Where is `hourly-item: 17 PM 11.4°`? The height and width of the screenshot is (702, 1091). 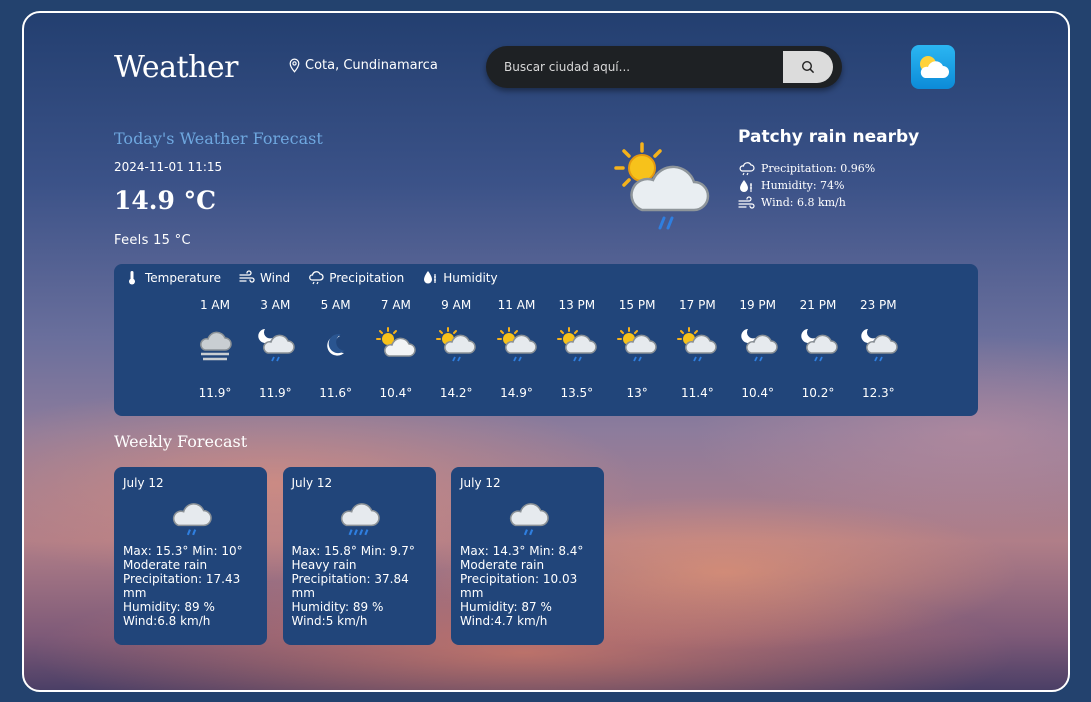 hourly-item: 17 PM 11.4° is located at coordinates (697, 349).